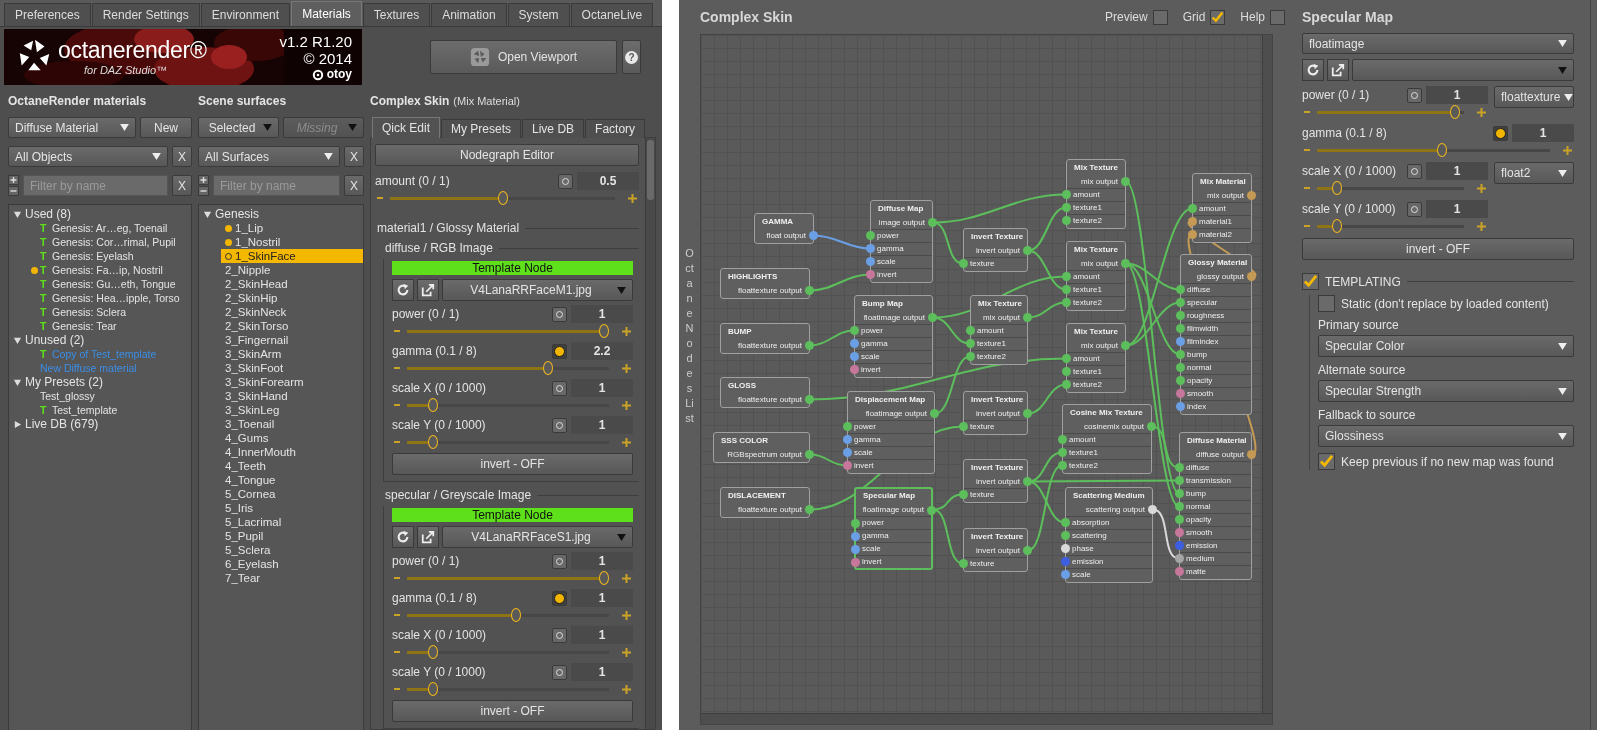 The height and width of the screenshot is (730, 1597). Describe the element at coordinates (893, 528) in the screenshot. I see `graph-node: Specular Map floatimage output power gamma scale invert` at that location.